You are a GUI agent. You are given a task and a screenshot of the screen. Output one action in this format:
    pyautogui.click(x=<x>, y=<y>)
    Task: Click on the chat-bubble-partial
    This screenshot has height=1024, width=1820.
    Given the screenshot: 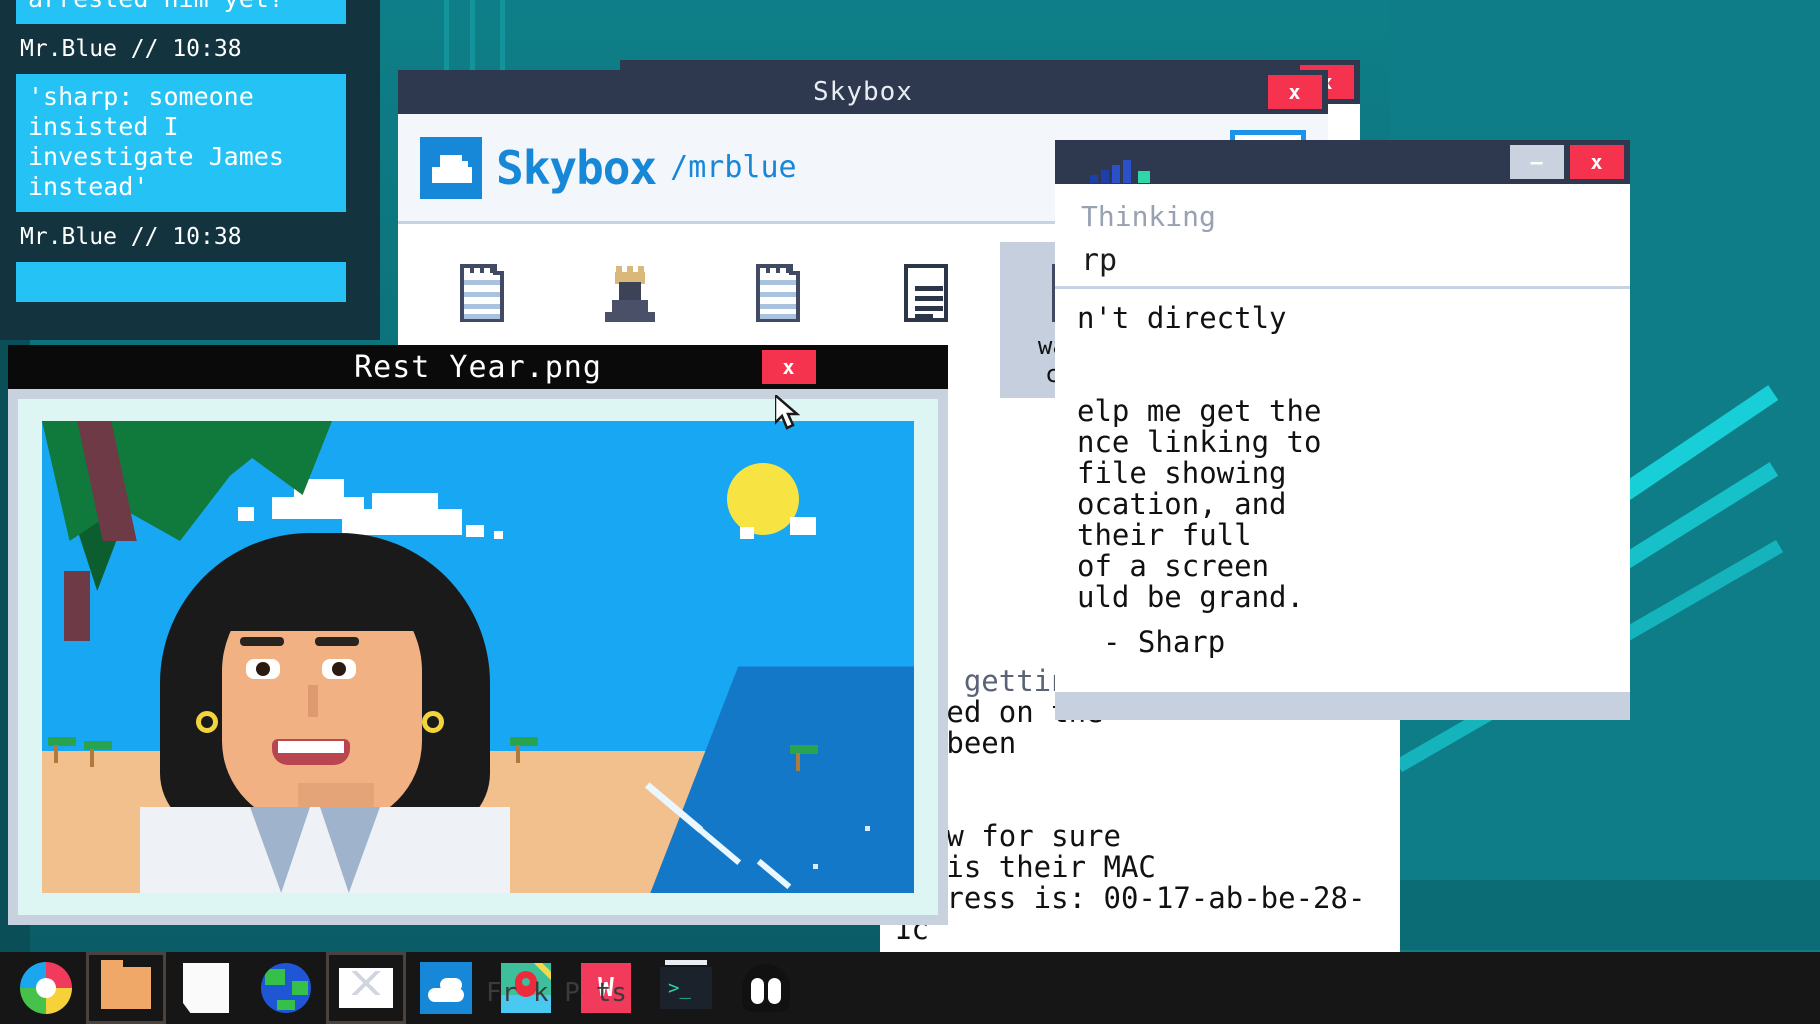 What is the action you would take?
    pyautogui.click(x=181, y=282)
    